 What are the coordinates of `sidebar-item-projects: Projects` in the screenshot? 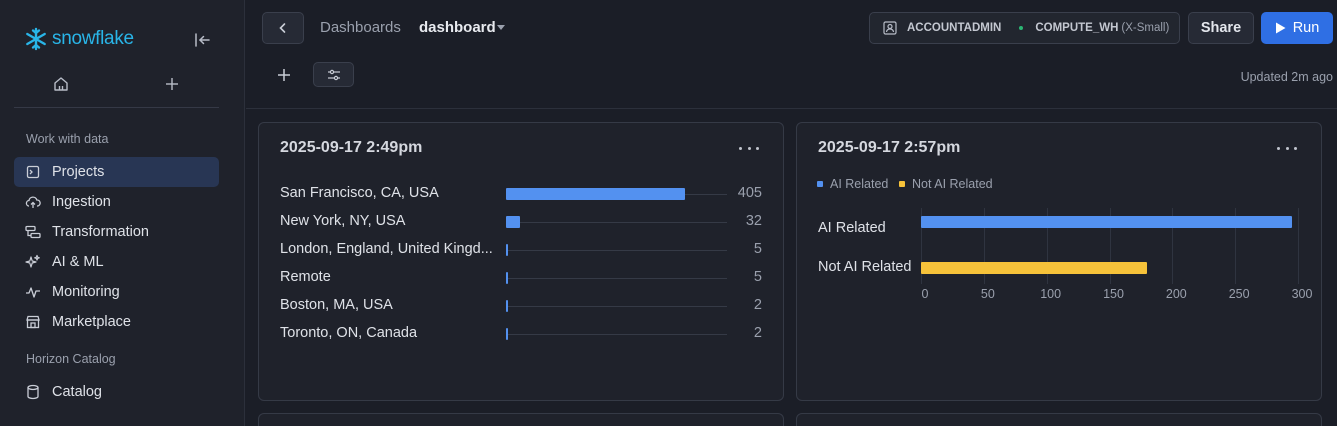 It's located at (116, 172).